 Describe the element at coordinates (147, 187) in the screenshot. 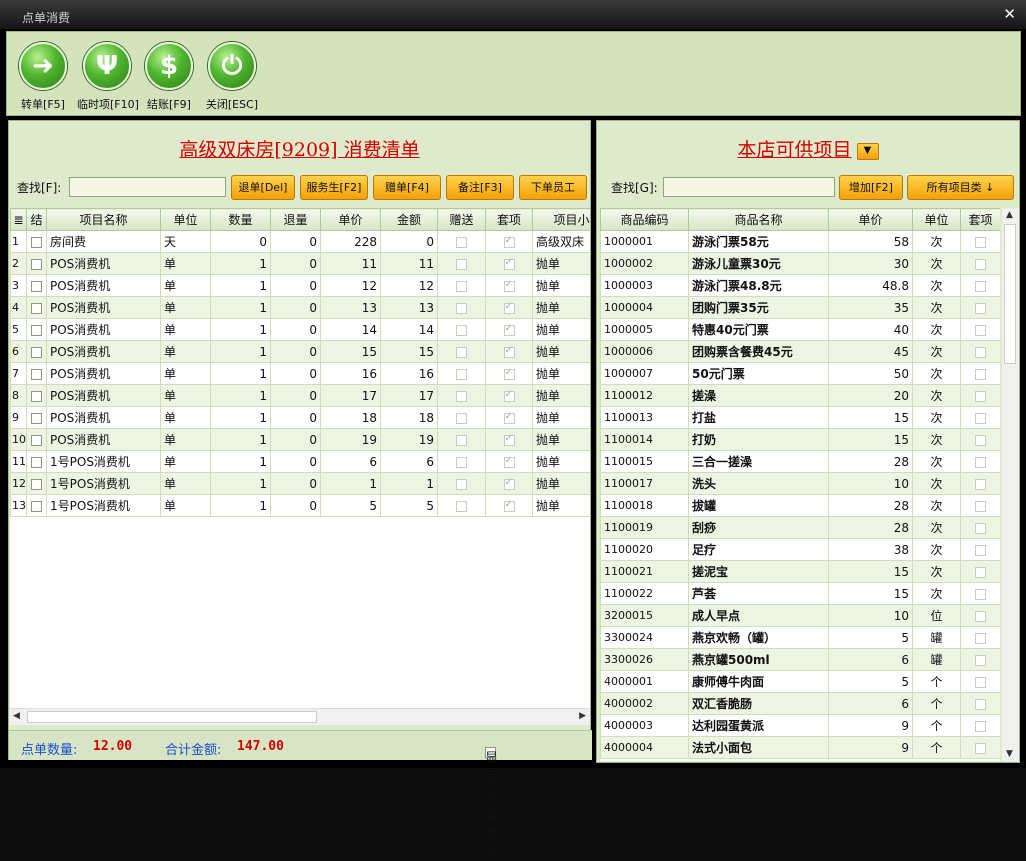

I see `left-search-input` at that location.